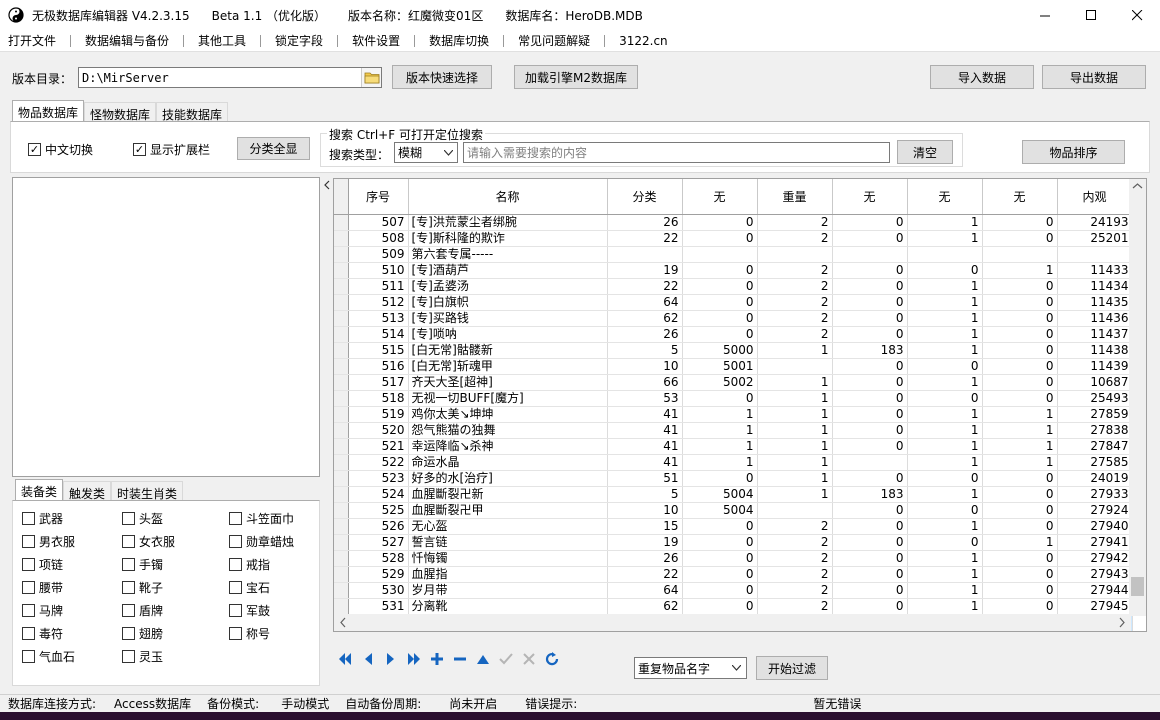  What do you see at coordinates (1137, 397) in the screenshot?
I see `vertical-scrollbar` at bounding box center [1137, 397].